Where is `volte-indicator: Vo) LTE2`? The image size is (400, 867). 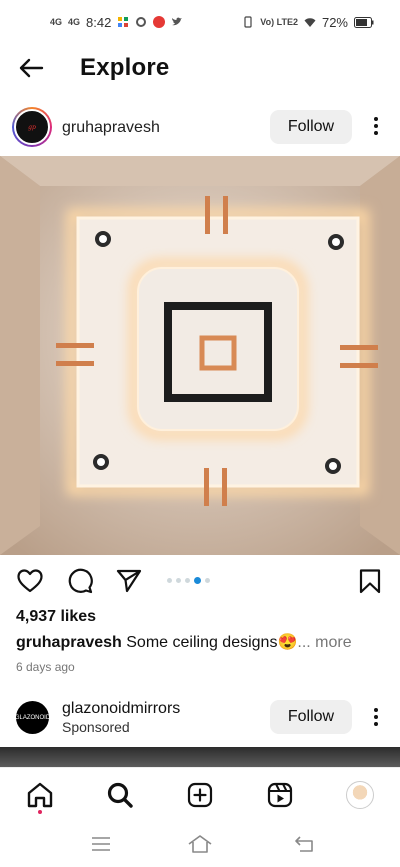 volte-indicator: Vo) LTE2 is located at coordinates (279, 22).